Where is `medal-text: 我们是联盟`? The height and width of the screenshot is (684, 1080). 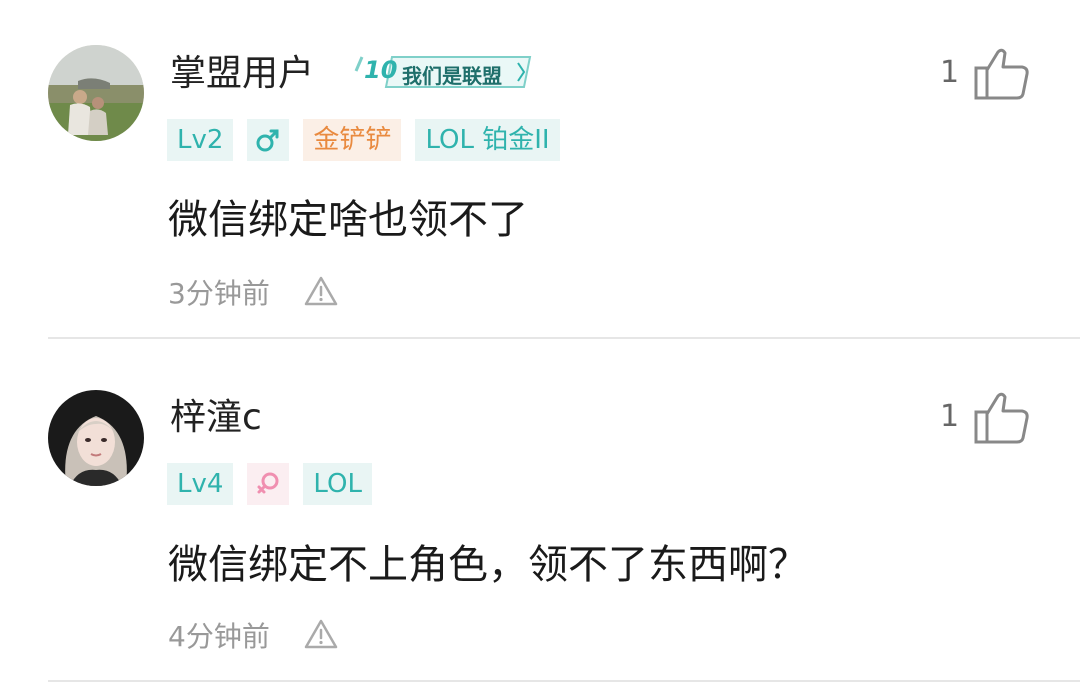
medal-text: 我们是联盟 is located at coordinates (452, 76).